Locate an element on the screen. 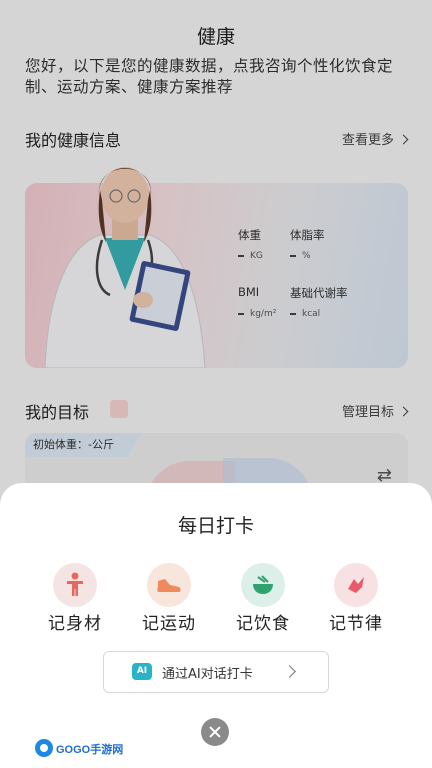  record-body-button: 记身材 is located at coordinates (75, 603).